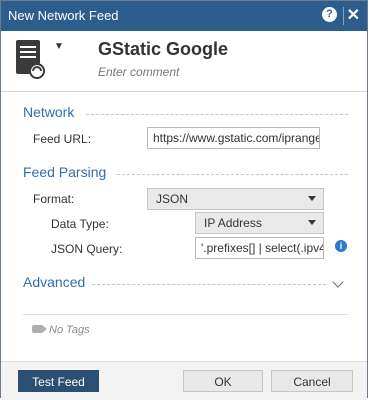 This screenshot has width=370, height=400. What do you see at coordinates (341, 246) in the screenshot?
I see `info-icon: i` at bounding box center [341, 246].